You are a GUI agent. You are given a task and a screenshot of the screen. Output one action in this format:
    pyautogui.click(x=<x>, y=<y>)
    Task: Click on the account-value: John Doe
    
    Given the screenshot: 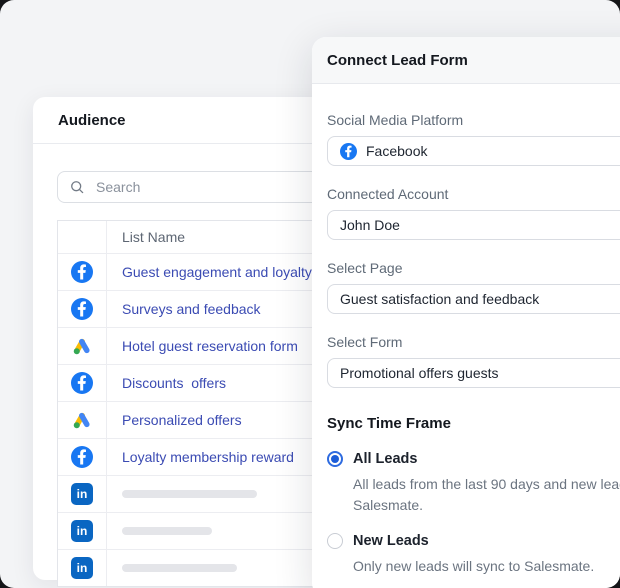 What is the action you would take?
    pyautogui.click(x=370, y=225)
    